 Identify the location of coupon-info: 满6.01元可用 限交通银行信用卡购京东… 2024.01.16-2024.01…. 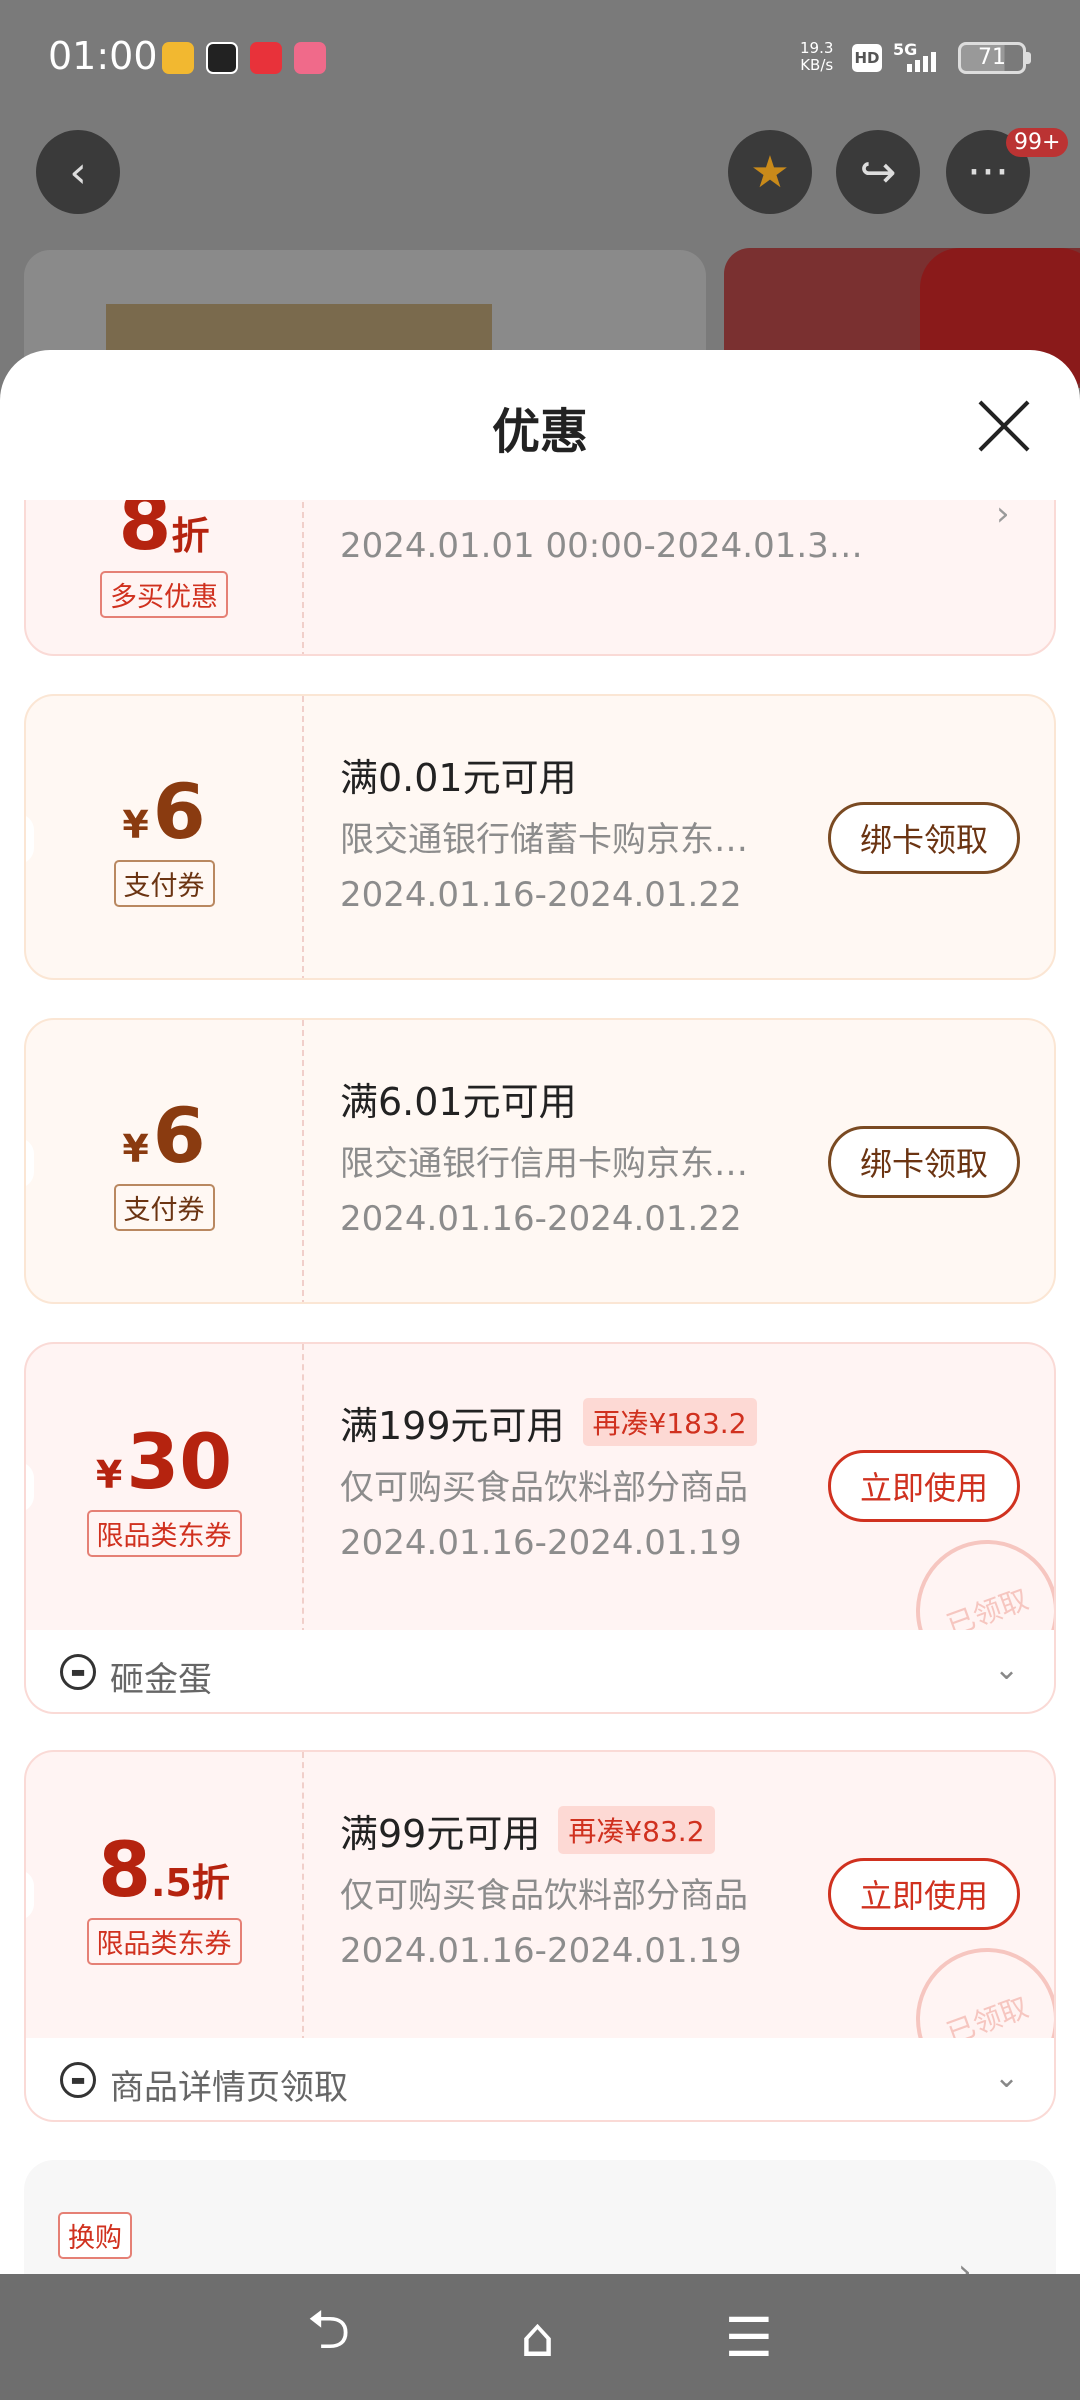
(560, 1157).